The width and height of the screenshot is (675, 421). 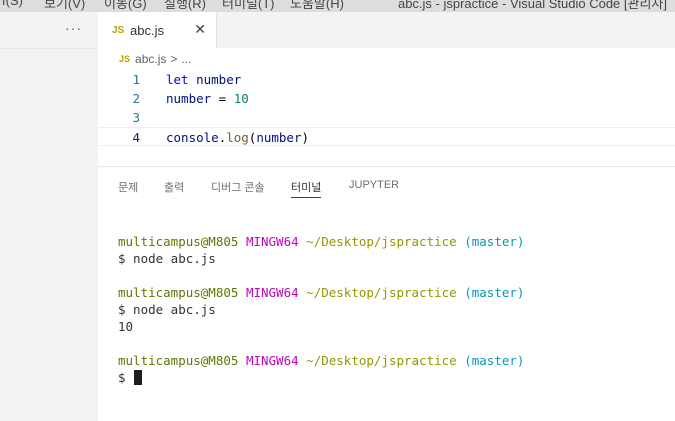 What do you see at coordinates (386, 136) in the screenshot?
I see `code-line: 4 console.log(number)` at bounding box center [386, 136].